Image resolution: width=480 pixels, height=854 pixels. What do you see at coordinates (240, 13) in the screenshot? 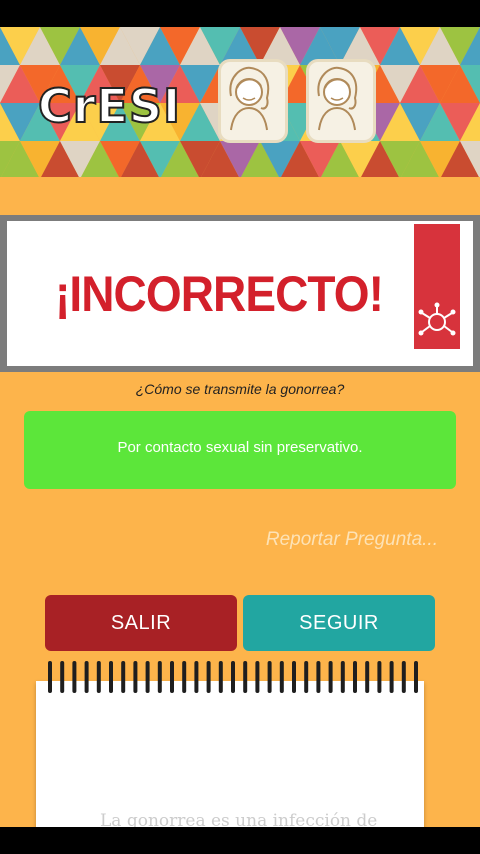
I see `status-bar` at bounding box center [240, 13].